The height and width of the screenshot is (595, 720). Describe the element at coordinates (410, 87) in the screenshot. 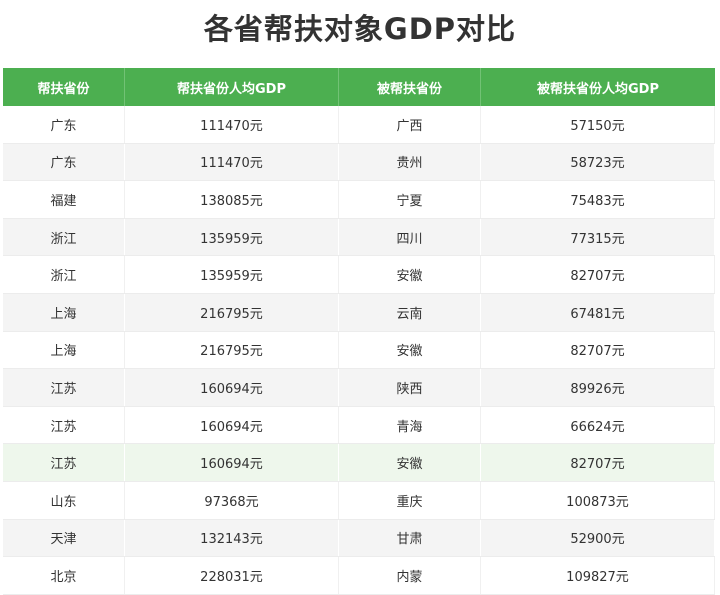

I see `header-helped-province: 被帮扶省份` at that location.